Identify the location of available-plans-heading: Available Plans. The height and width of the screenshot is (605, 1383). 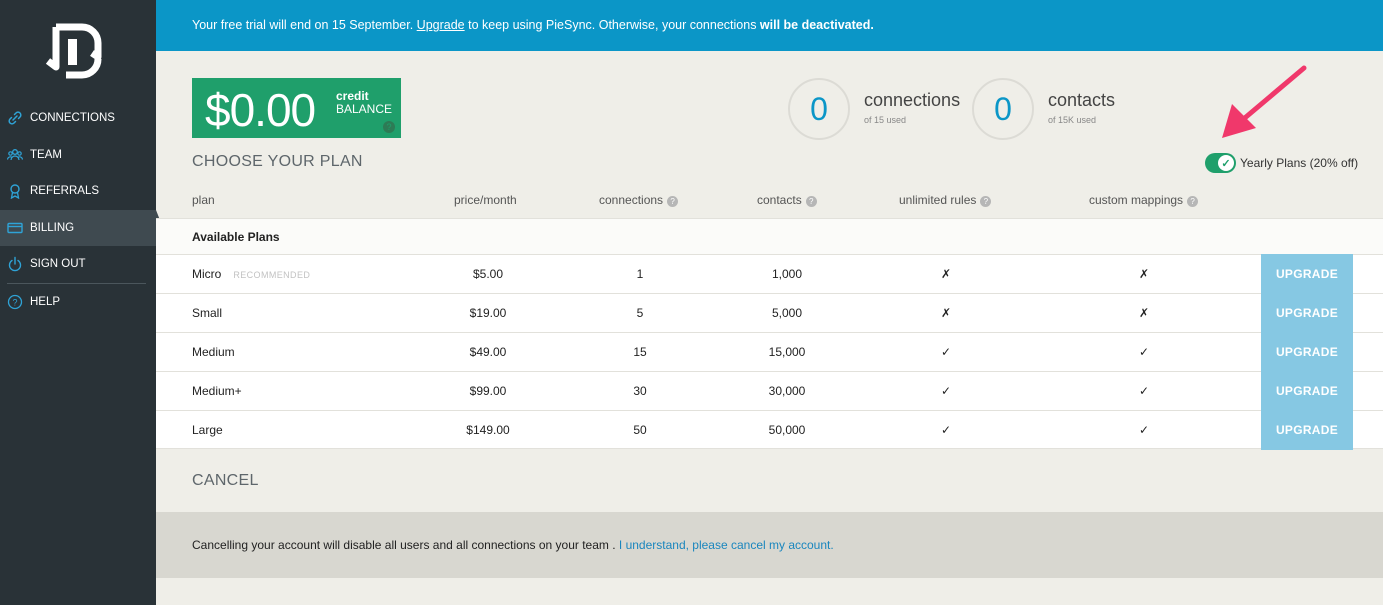
(769, 236).